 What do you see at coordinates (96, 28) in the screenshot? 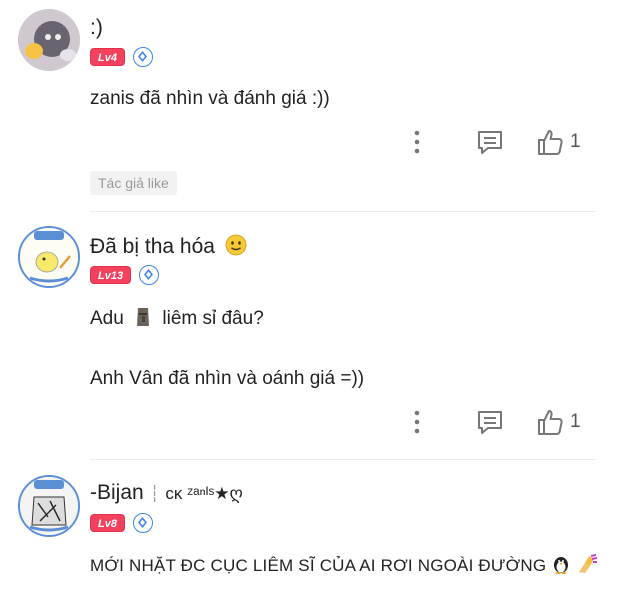
I see `username: :)` at bounding box center [96, 28].